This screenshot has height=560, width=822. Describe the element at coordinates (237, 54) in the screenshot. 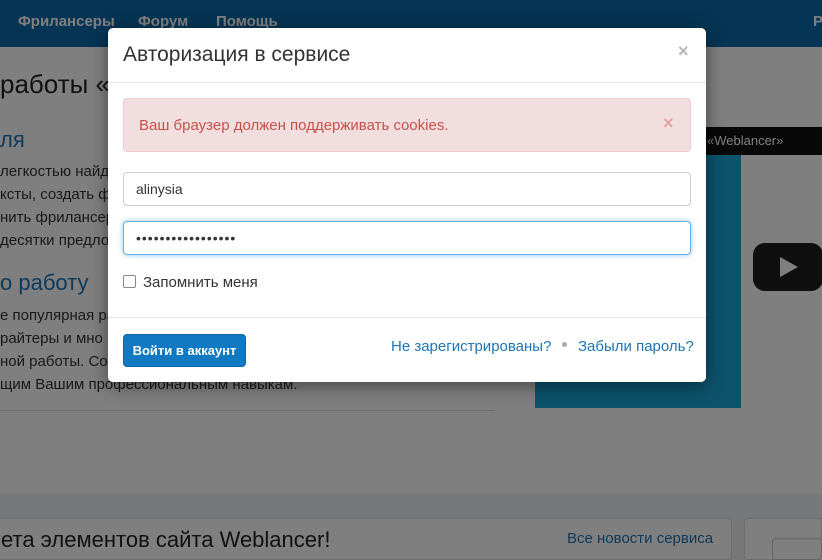

I see `modal-title: Авторизация в сервисе` at that location.